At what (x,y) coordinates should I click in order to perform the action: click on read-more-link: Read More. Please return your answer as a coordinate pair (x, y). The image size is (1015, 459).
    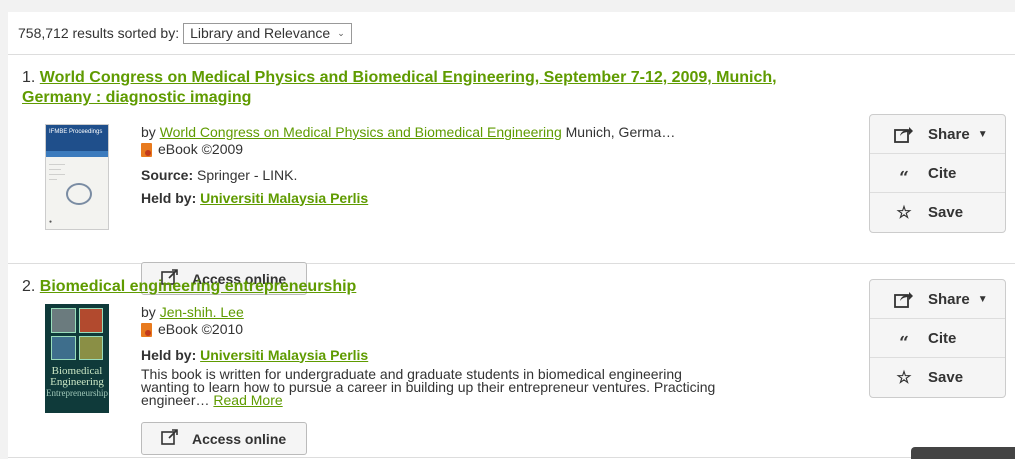
    Looking at the image, I should click on (247, 400).